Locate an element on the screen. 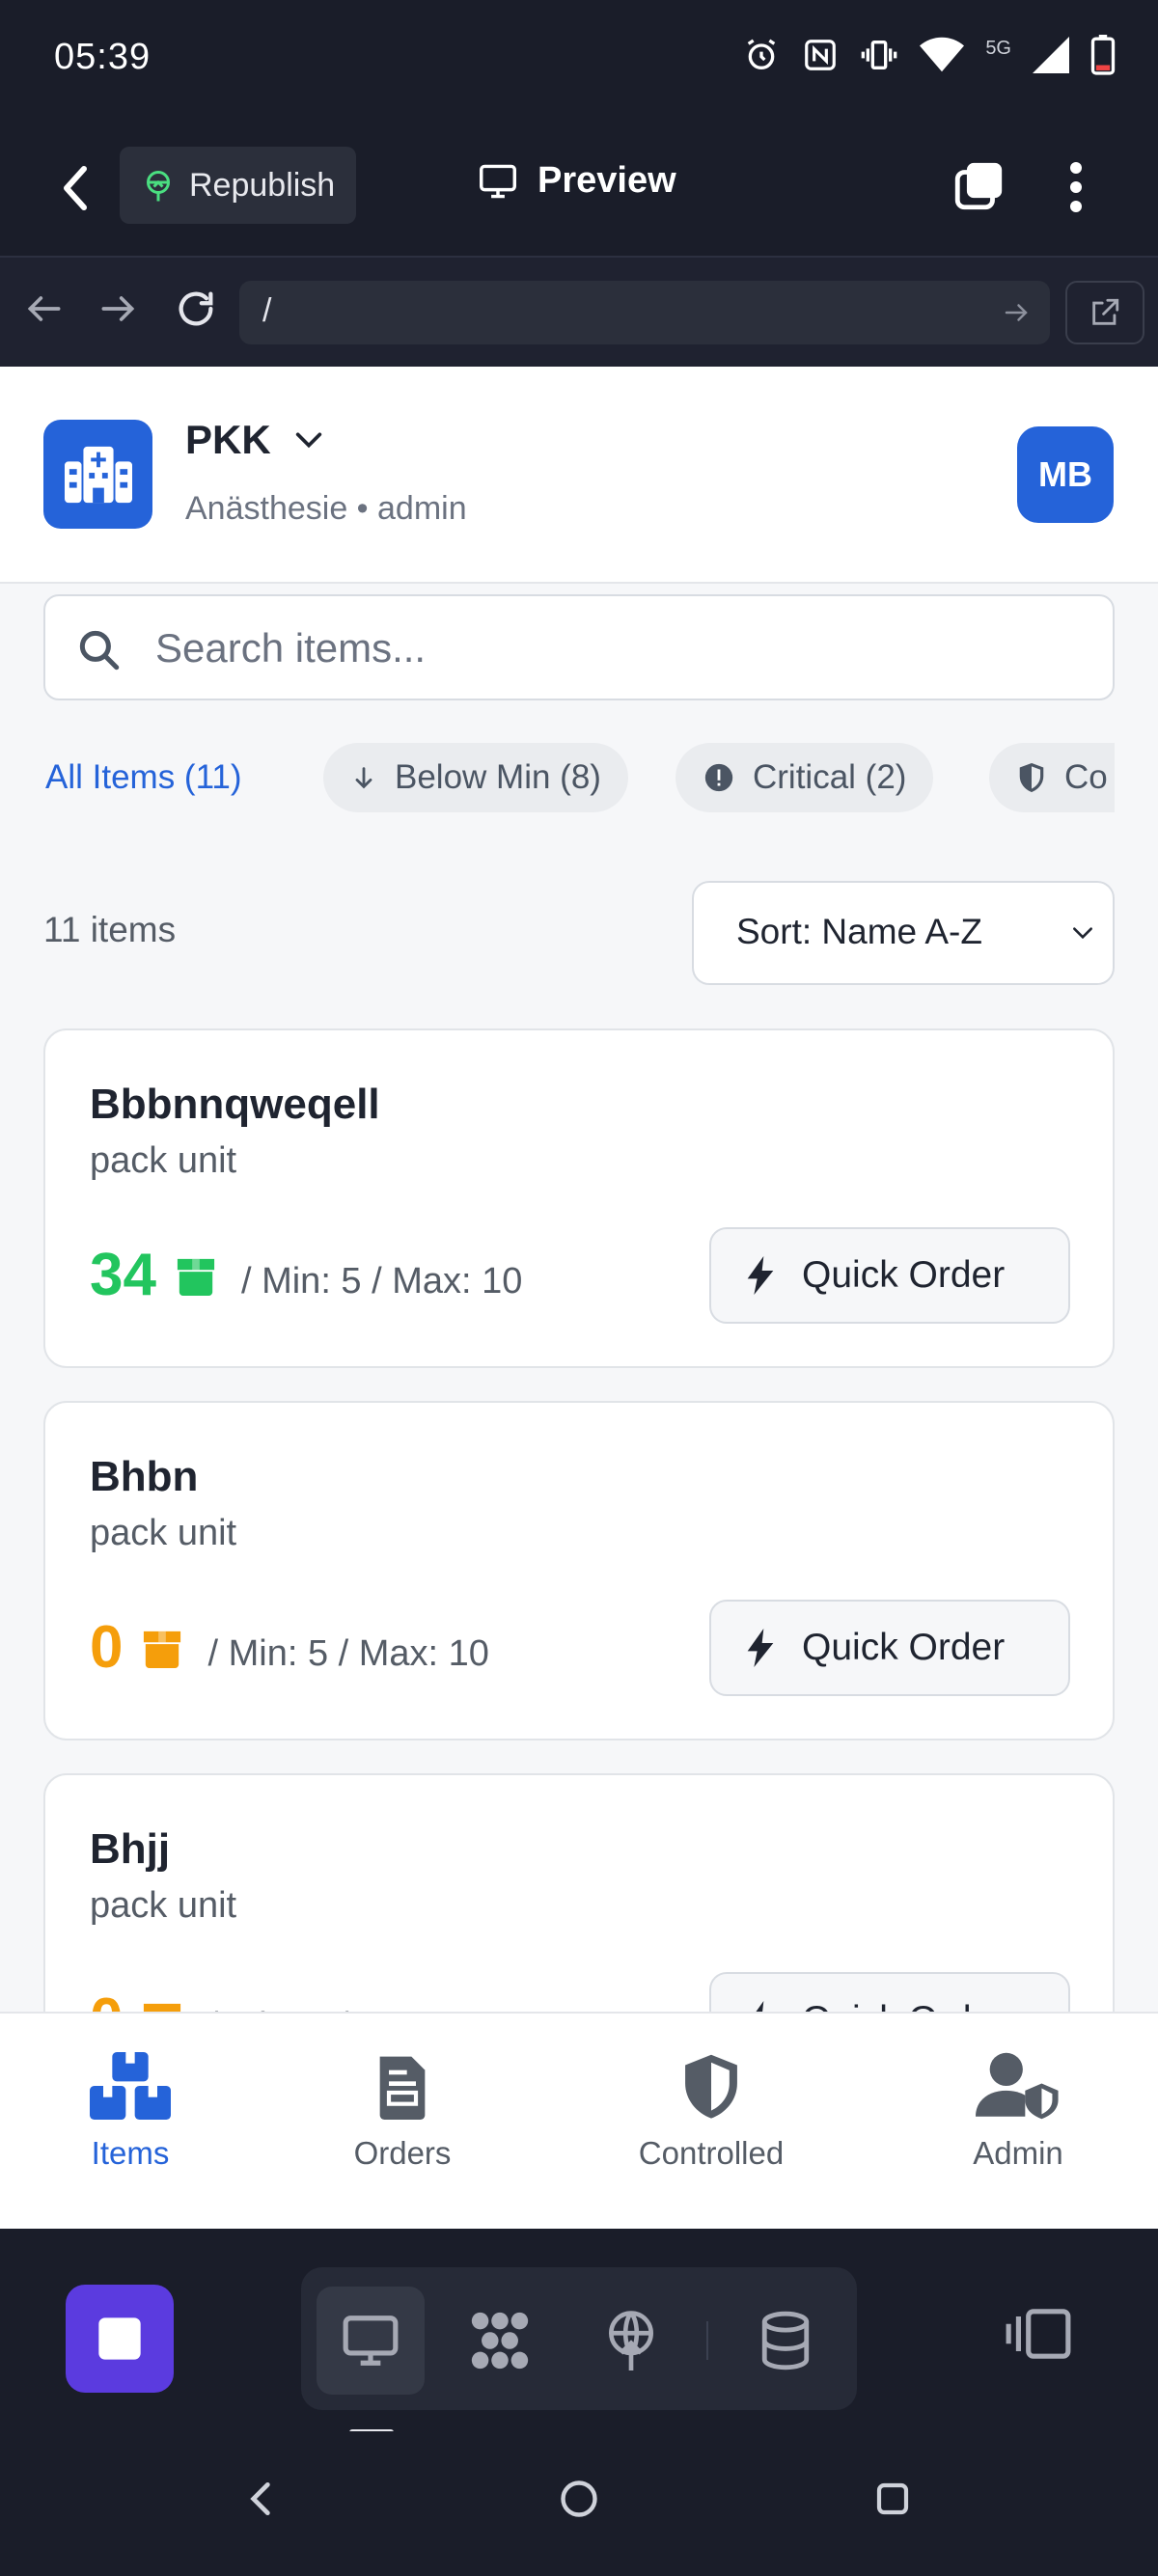  app-header: PKK Anästhesie • admin MB is located at coordinates (579, 476).